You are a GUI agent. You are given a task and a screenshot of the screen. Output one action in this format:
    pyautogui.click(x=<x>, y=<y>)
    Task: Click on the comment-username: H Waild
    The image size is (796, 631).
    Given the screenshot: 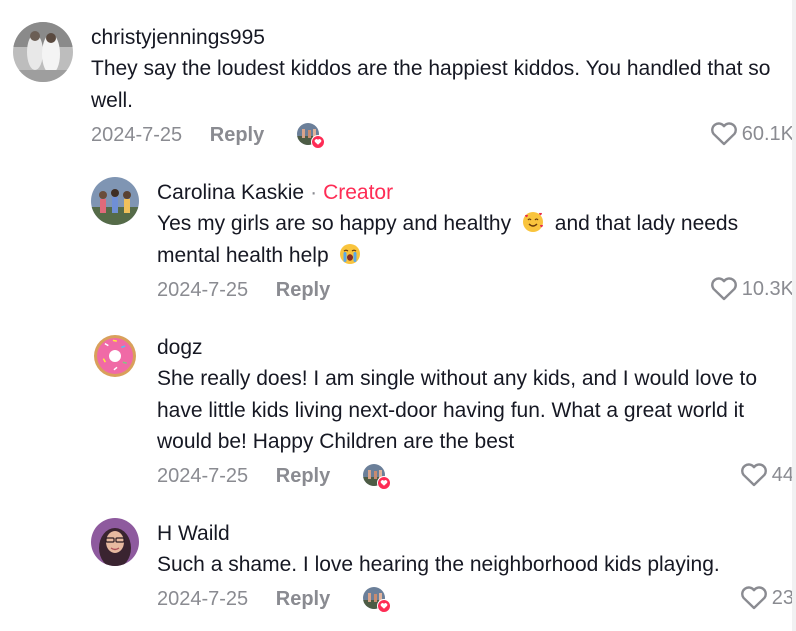 What is the action you would take?
    pyautogui.click(x=193, y=534)
    